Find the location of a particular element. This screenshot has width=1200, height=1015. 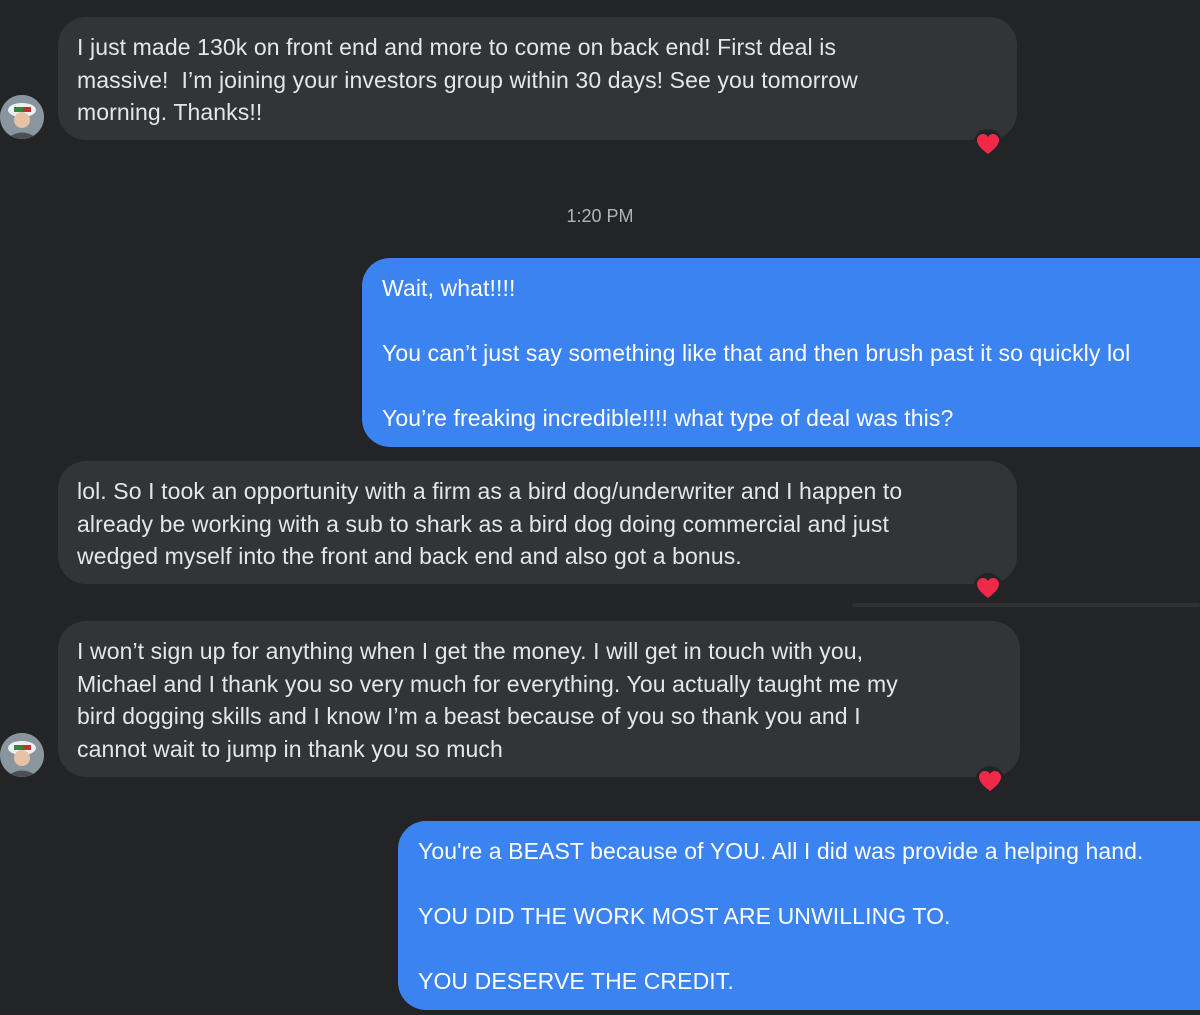

message-line: cannot wait to jump in thank you so much is located at coordinates (290, 748).